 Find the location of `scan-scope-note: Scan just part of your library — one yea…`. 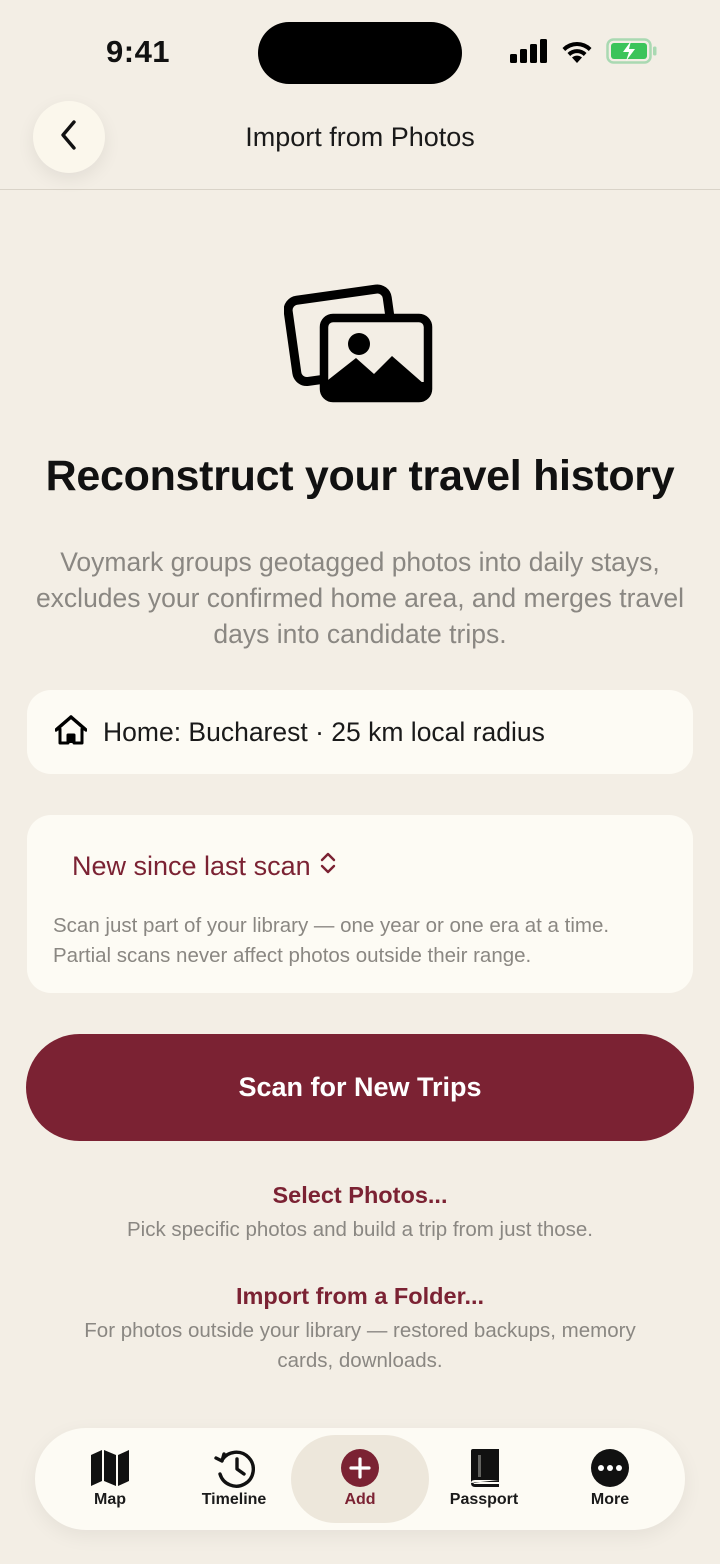

scan-scope-note: Scan just part of your library — one yea… is located at coordinates (331, 941).